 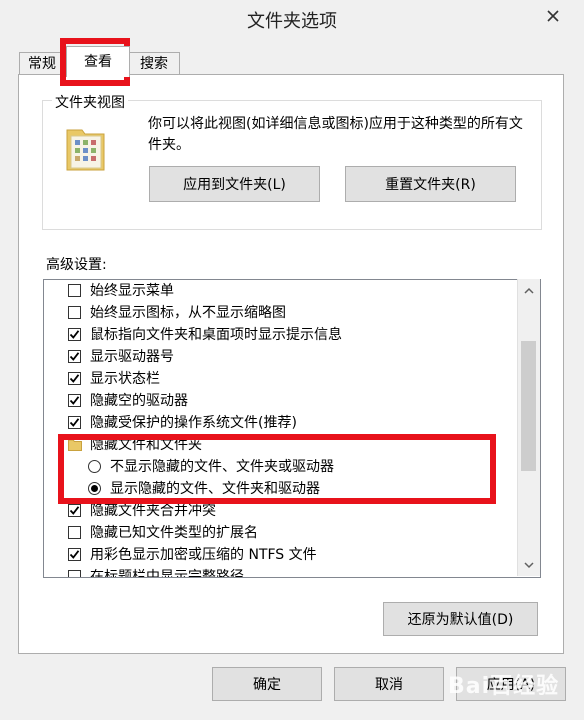 What do you see at coordinates (279, 467) in the screenshot?
I see `list-item-dont-show-hidden: 不显示隐藏的文件、文件夹或驱动器` at bounding box center [279, 467].